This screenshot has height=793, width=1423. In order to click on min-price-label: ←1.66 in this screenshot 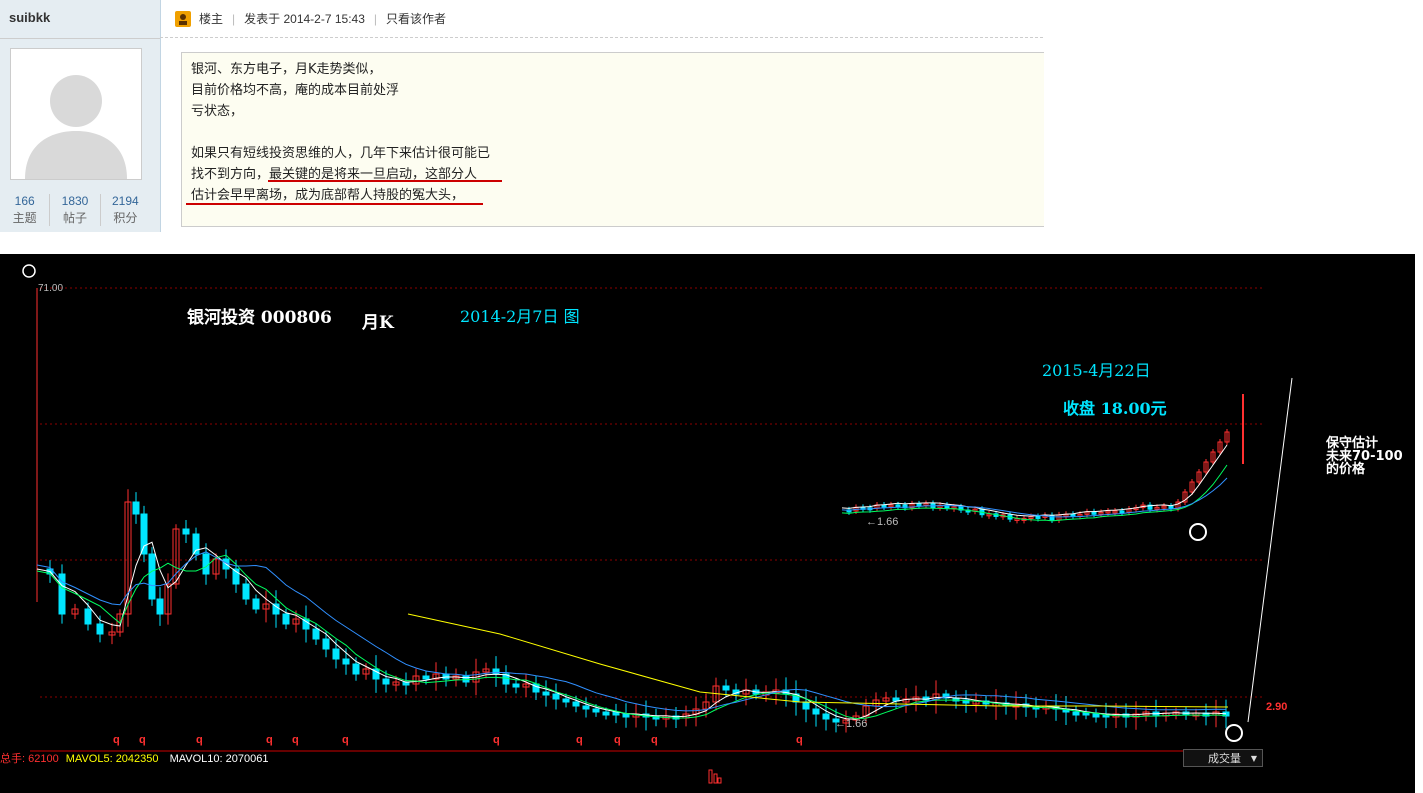, I will do `click(851, 724)`.